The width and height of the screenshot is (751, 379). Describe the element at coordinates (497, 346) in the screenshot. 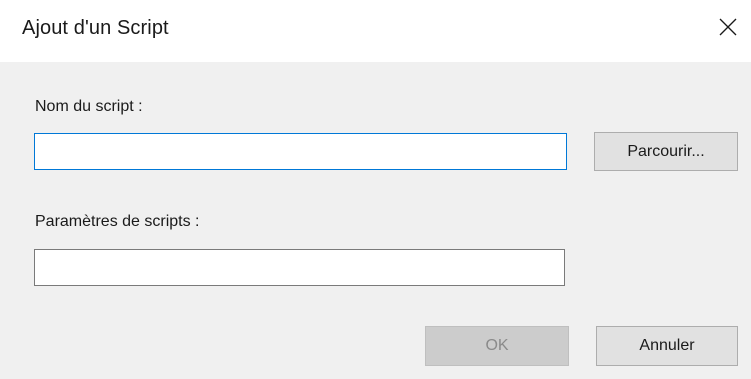

I see `ok-button: OK` at that location.